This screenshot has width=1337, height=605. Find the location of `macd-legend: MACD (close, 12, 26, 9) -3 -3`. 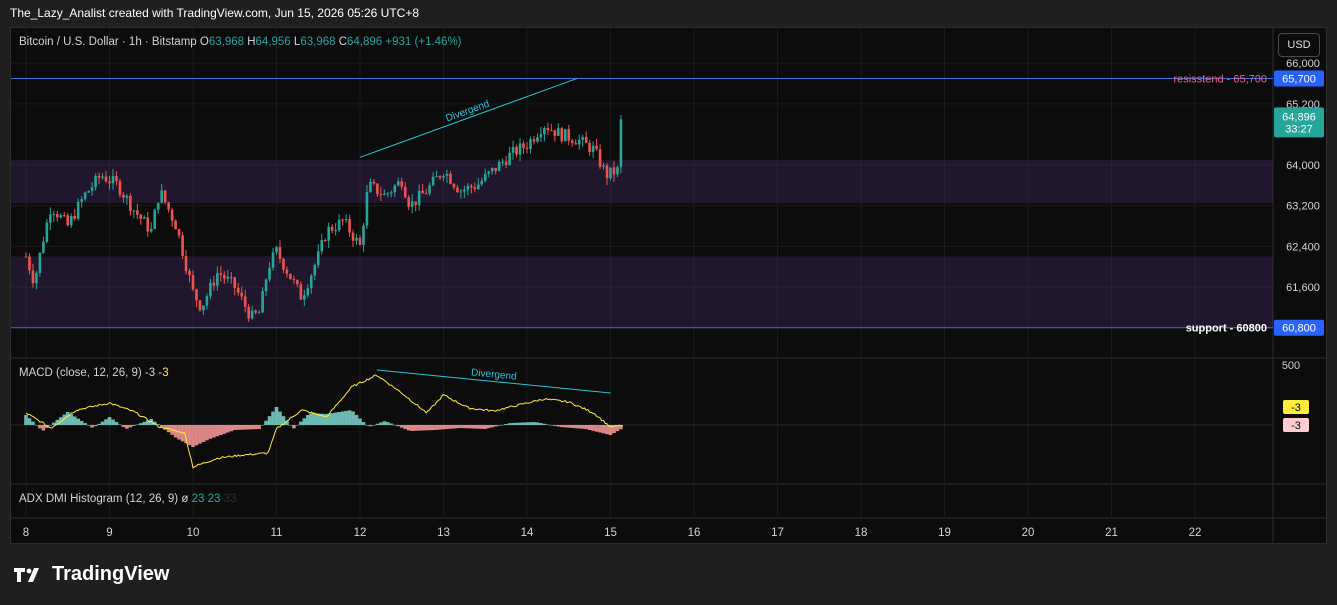

macd-legend: MACD (close, 12, 26, 9) -3 -3 is located at coordinates (94, 373).